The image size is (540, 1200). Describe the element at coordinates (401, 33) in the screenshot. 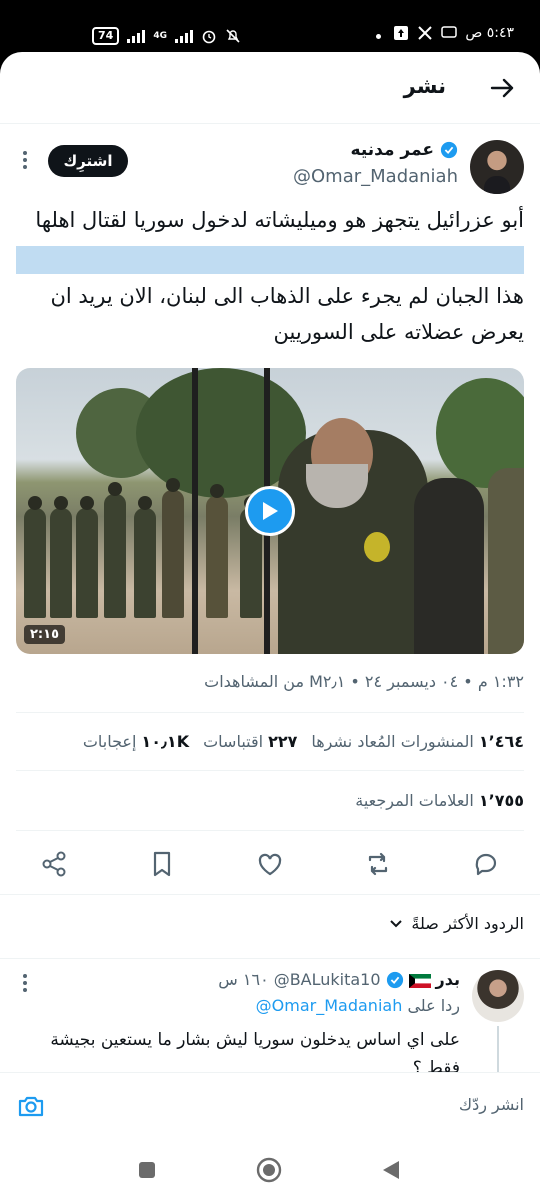

I see `upload-icon` at that location.